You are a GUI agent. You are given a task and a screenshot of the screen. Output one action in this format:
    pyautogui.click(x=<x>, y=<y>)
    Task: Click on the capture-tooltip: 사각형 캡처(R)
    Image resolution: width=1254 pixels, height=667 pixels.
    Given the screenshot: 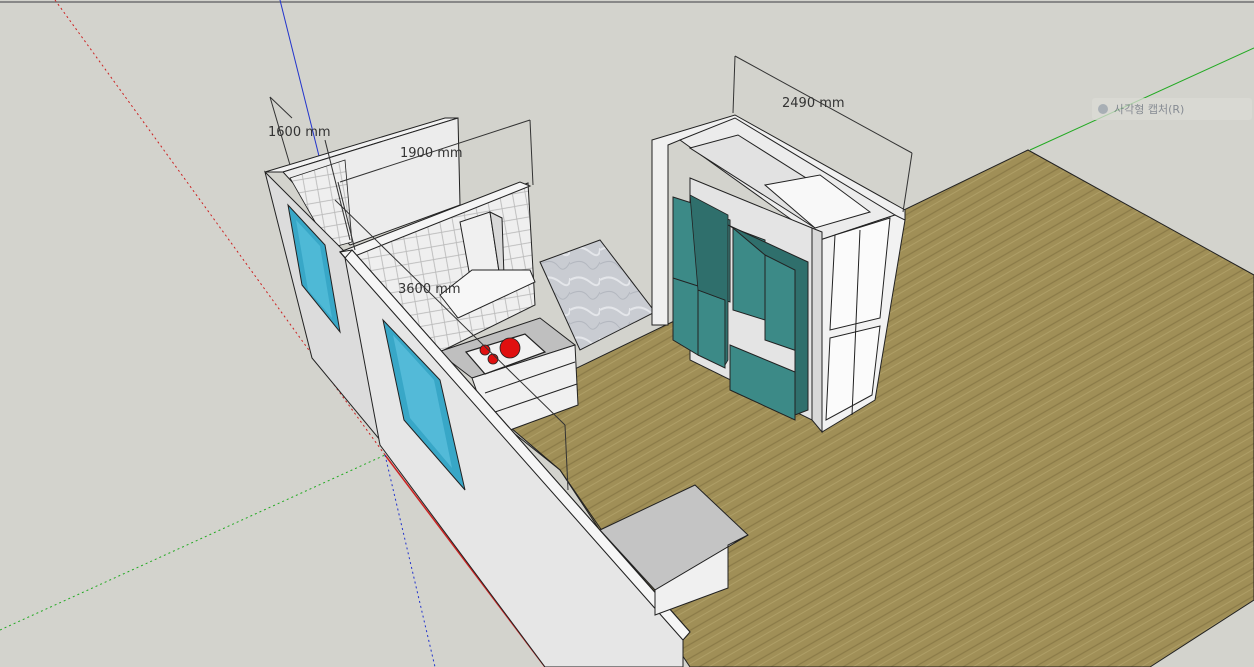 What is the action you would take?
    pyautogui.click(x=1172, y=109)
    